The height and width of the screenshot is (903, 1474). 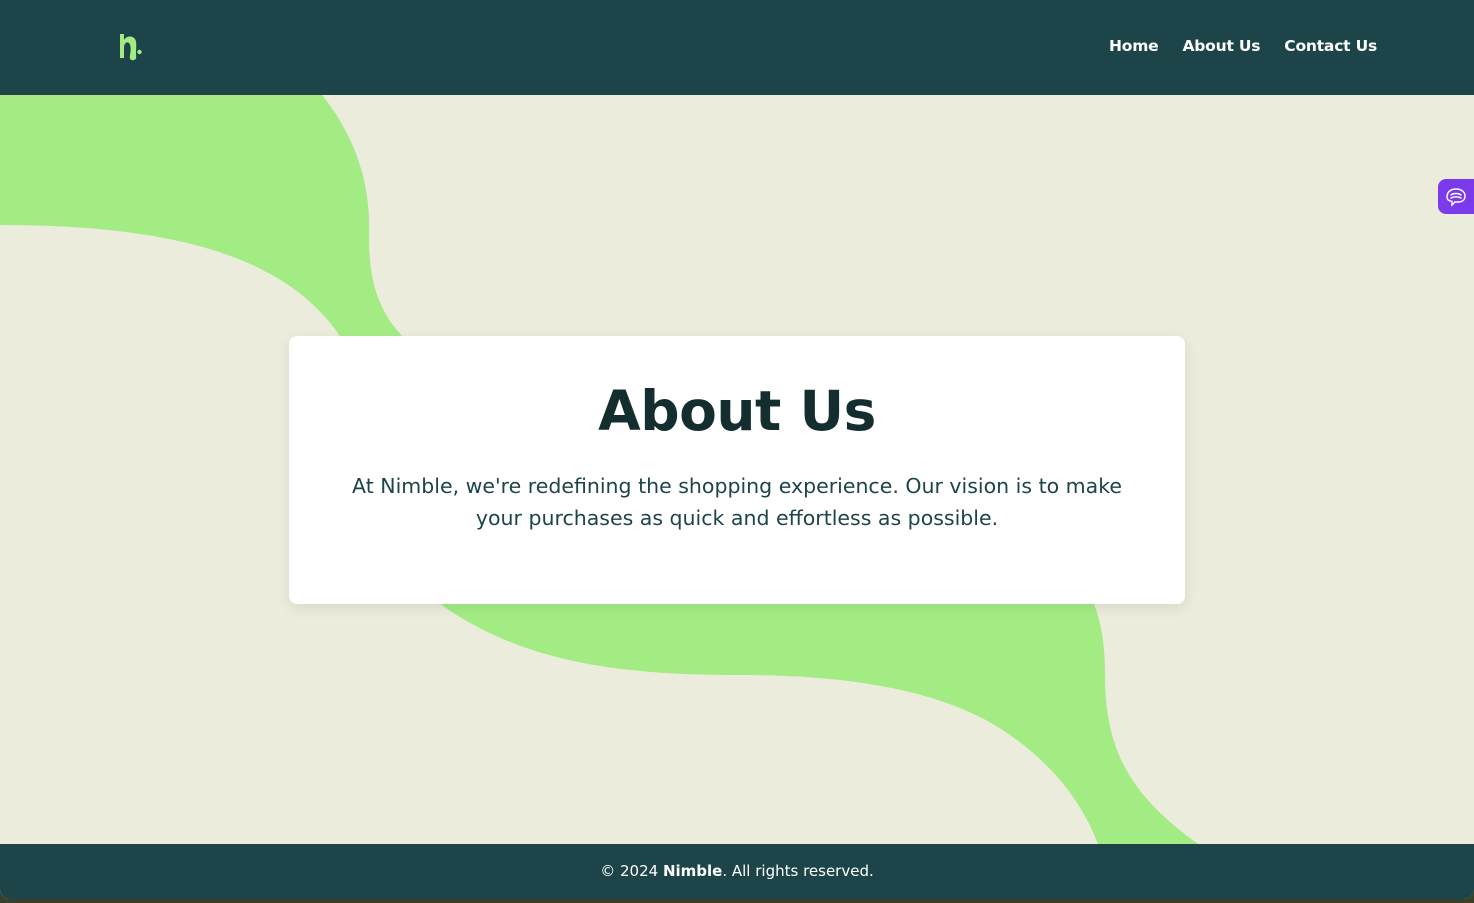 I want to click on site-footer: © 2024 Nimble. All rights reserved., so click(x=737, y=871).